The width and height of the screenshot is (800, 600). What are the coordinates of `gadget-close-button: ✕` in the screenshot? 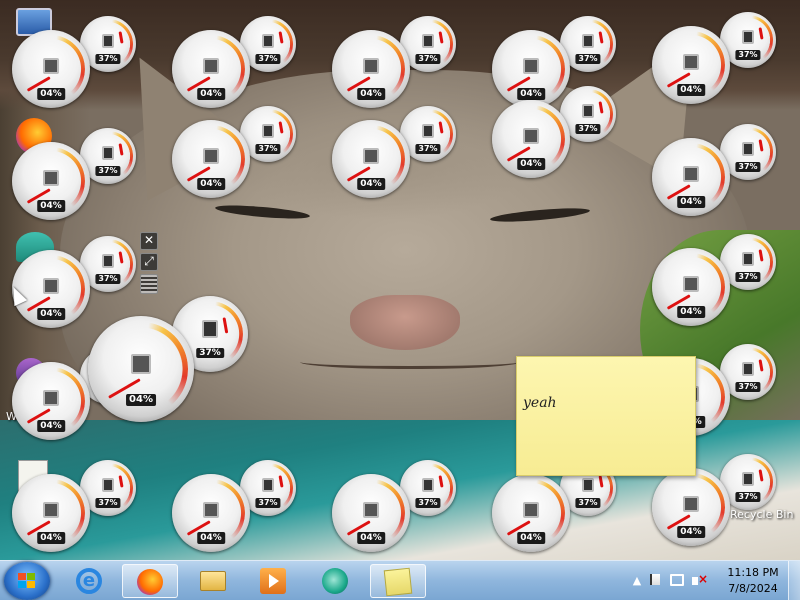 It's located at (149, 241).